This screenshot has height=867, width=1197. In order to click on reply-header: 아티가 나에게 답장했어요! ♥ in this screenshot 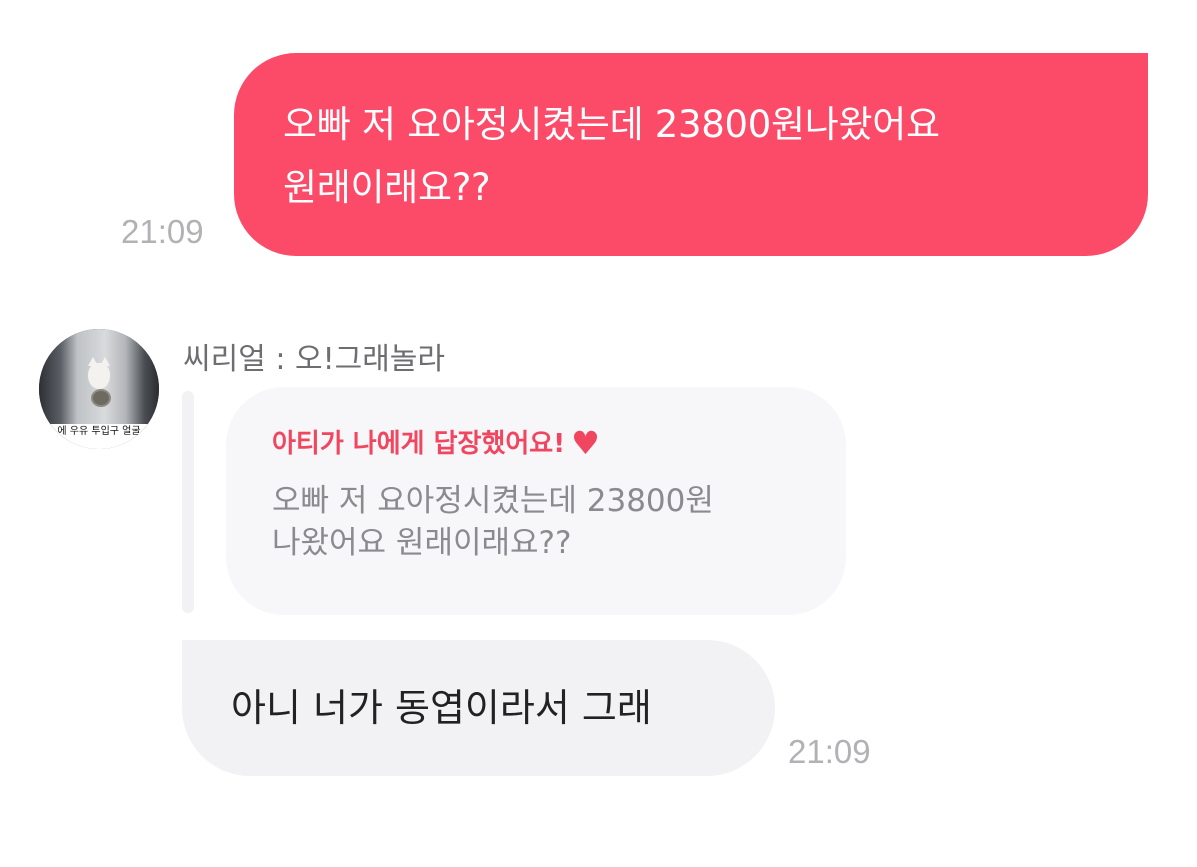, I will do `click(539, 443)`.